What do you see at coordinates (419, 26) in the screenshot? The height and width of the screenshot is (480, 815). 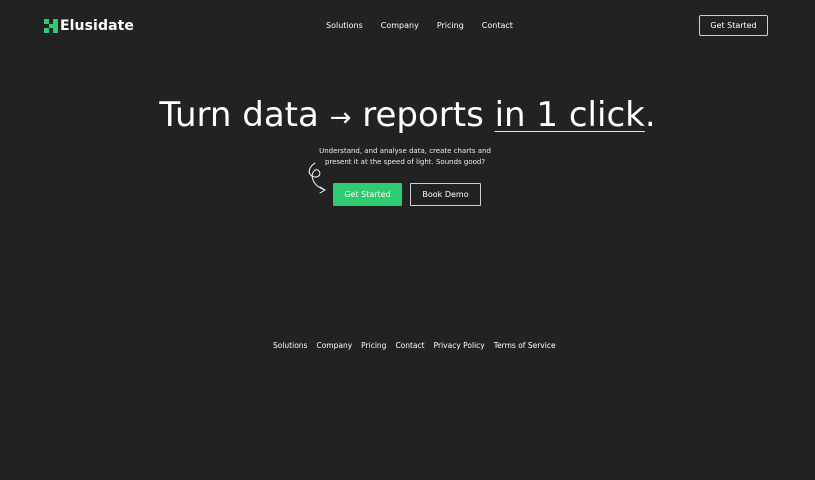 I see `main-nav: Solutions Company Pricing Contact` at bounding box center [419, 26].